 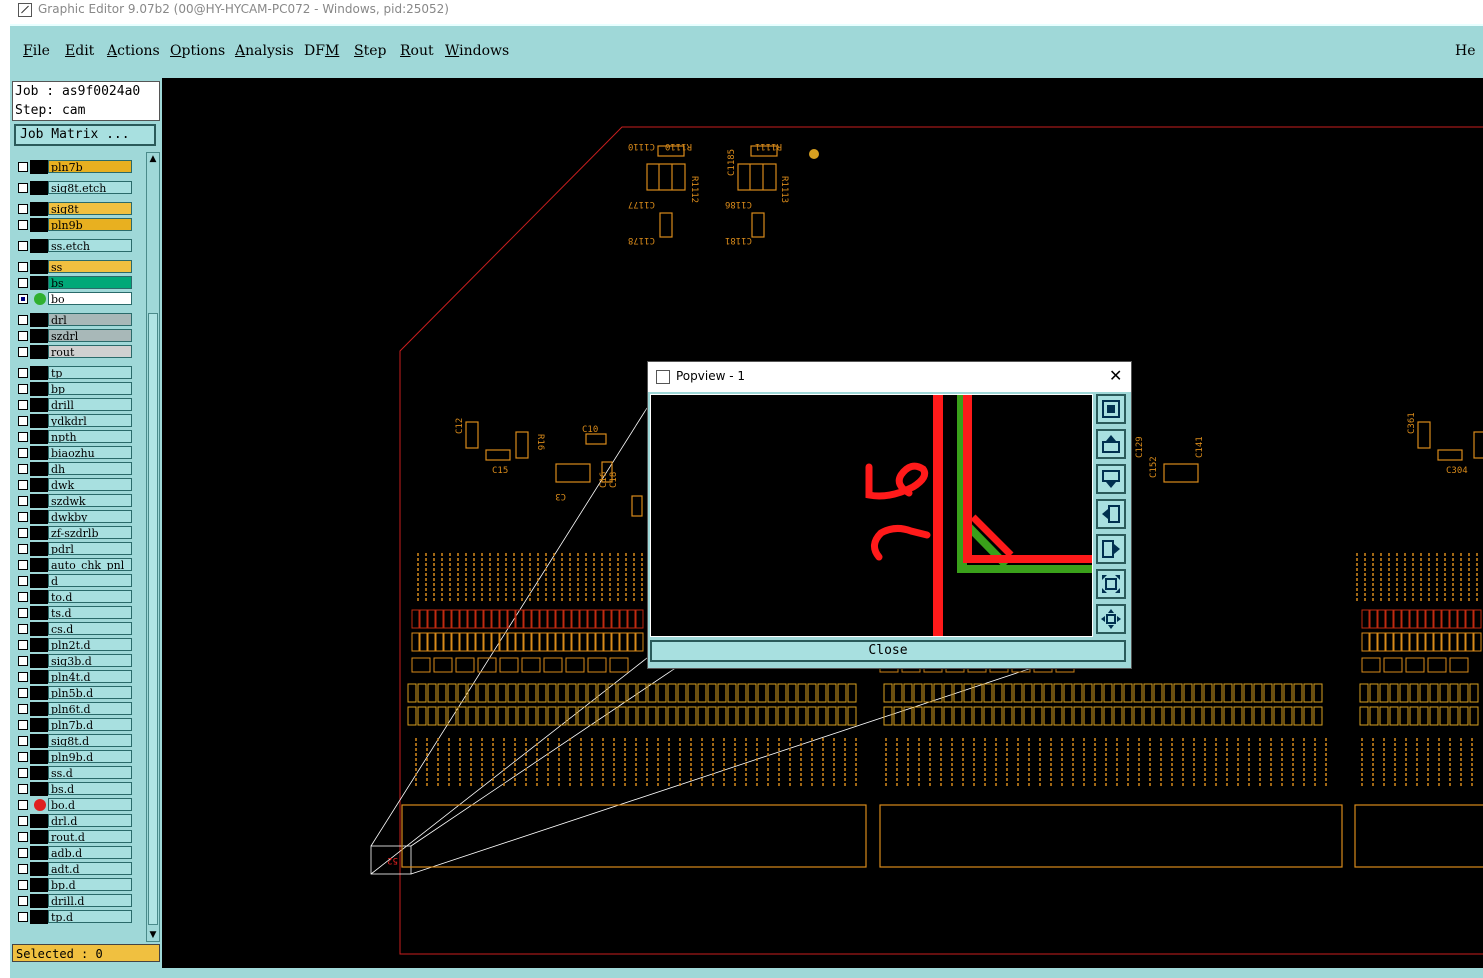 What do you see at coordinates (871, 515) in the screenshot?
I see `popview-view` at bounding box center [871, 515].